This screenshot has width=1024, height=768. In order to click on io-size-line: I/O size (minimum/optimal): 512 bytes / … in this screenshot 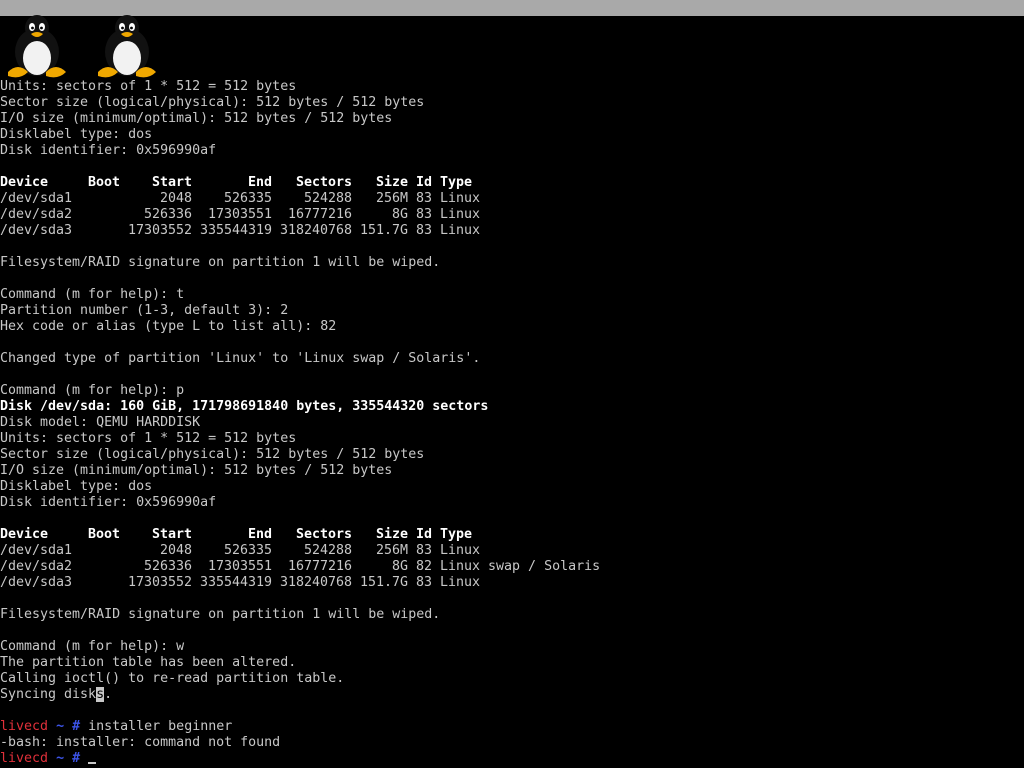, I will do `click(196, 118)`.